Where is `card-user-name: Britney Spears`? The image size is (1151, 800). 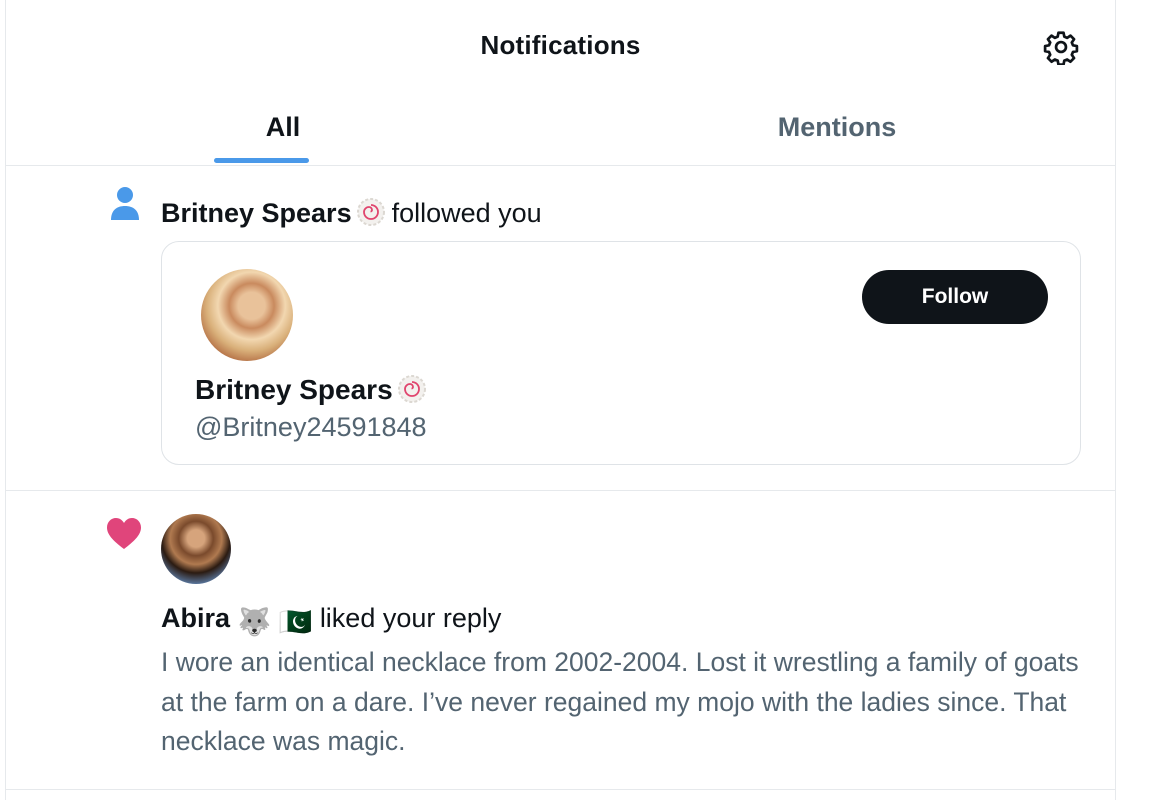 card-user-name: Britney Spears is located at coordinates (314, 390).